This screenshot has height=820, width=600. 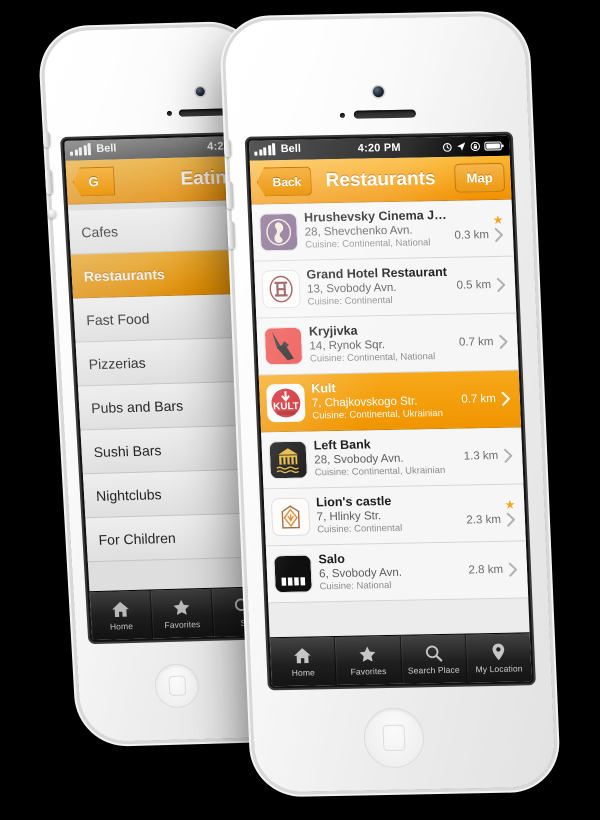 What do you see at coordinates (484, 520) in the screenshot?
I see `place-distance: 2.3 km` at bounding box center [484, 520].